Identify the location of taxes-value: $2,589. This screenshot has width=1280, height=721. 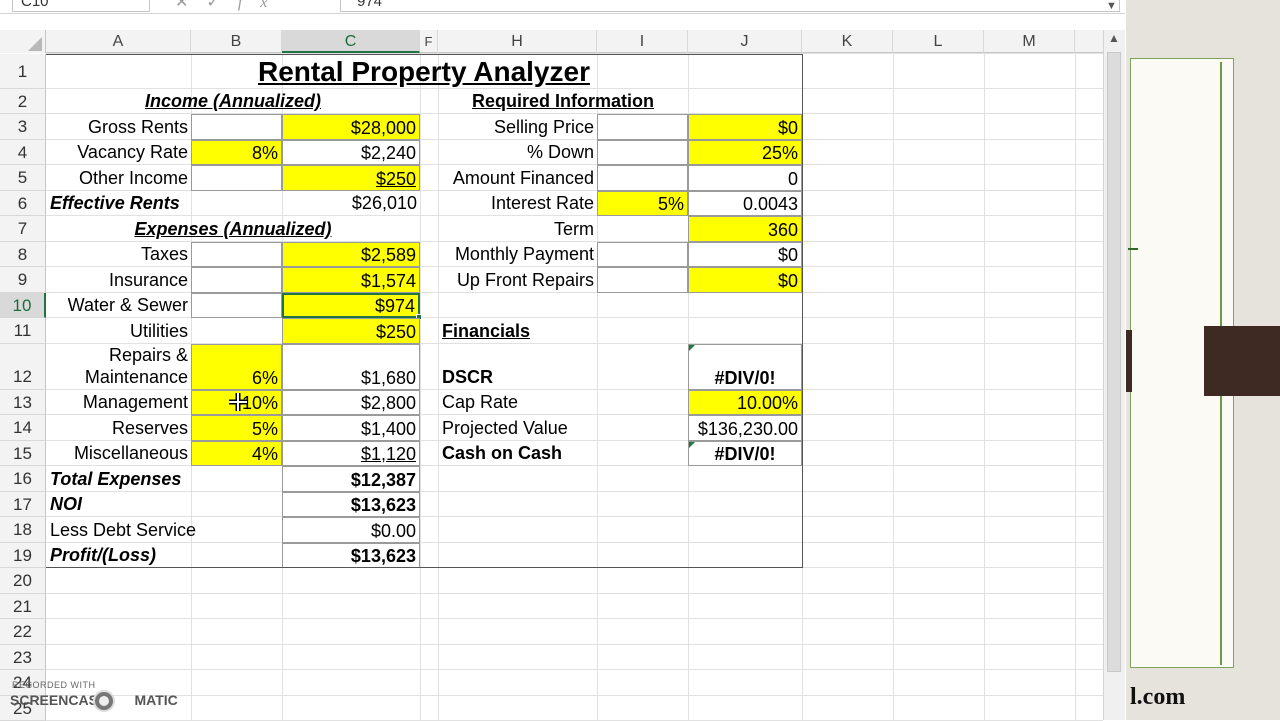
(351, 254).